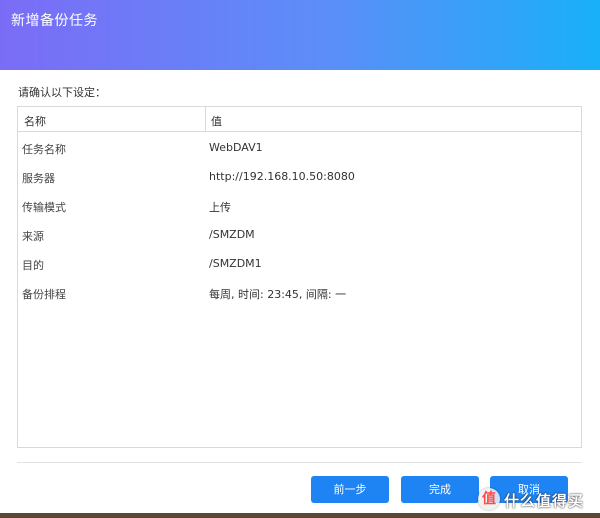 The height and width of the screenshot is (518, 600). I want to click on row-label-backup-schedule: 备份排程, so click(44, 294).